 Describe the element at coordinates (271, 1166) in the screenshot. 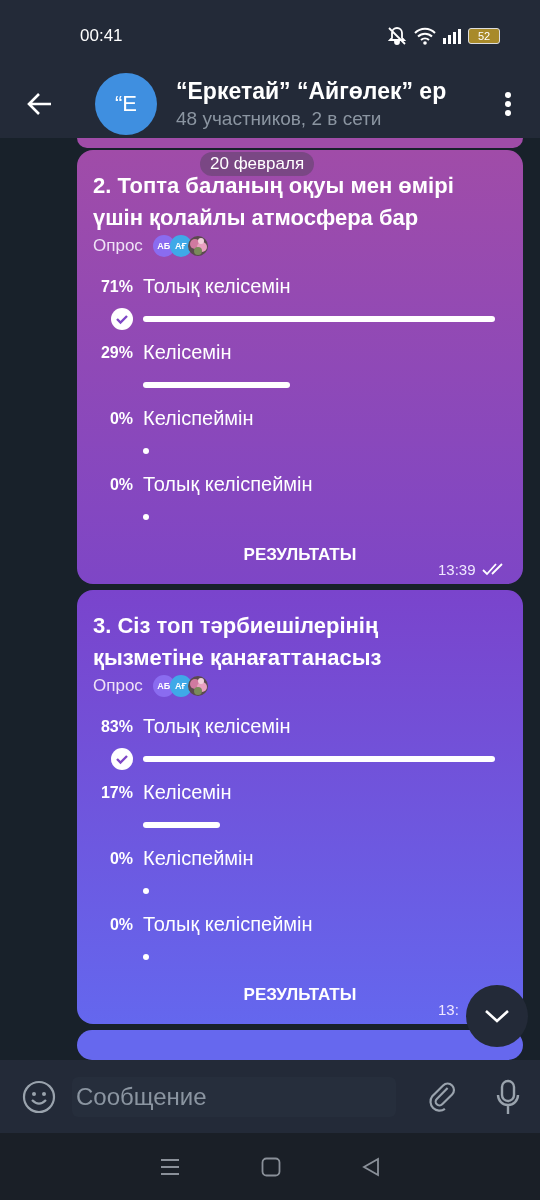

I see `home-icon` at that location.